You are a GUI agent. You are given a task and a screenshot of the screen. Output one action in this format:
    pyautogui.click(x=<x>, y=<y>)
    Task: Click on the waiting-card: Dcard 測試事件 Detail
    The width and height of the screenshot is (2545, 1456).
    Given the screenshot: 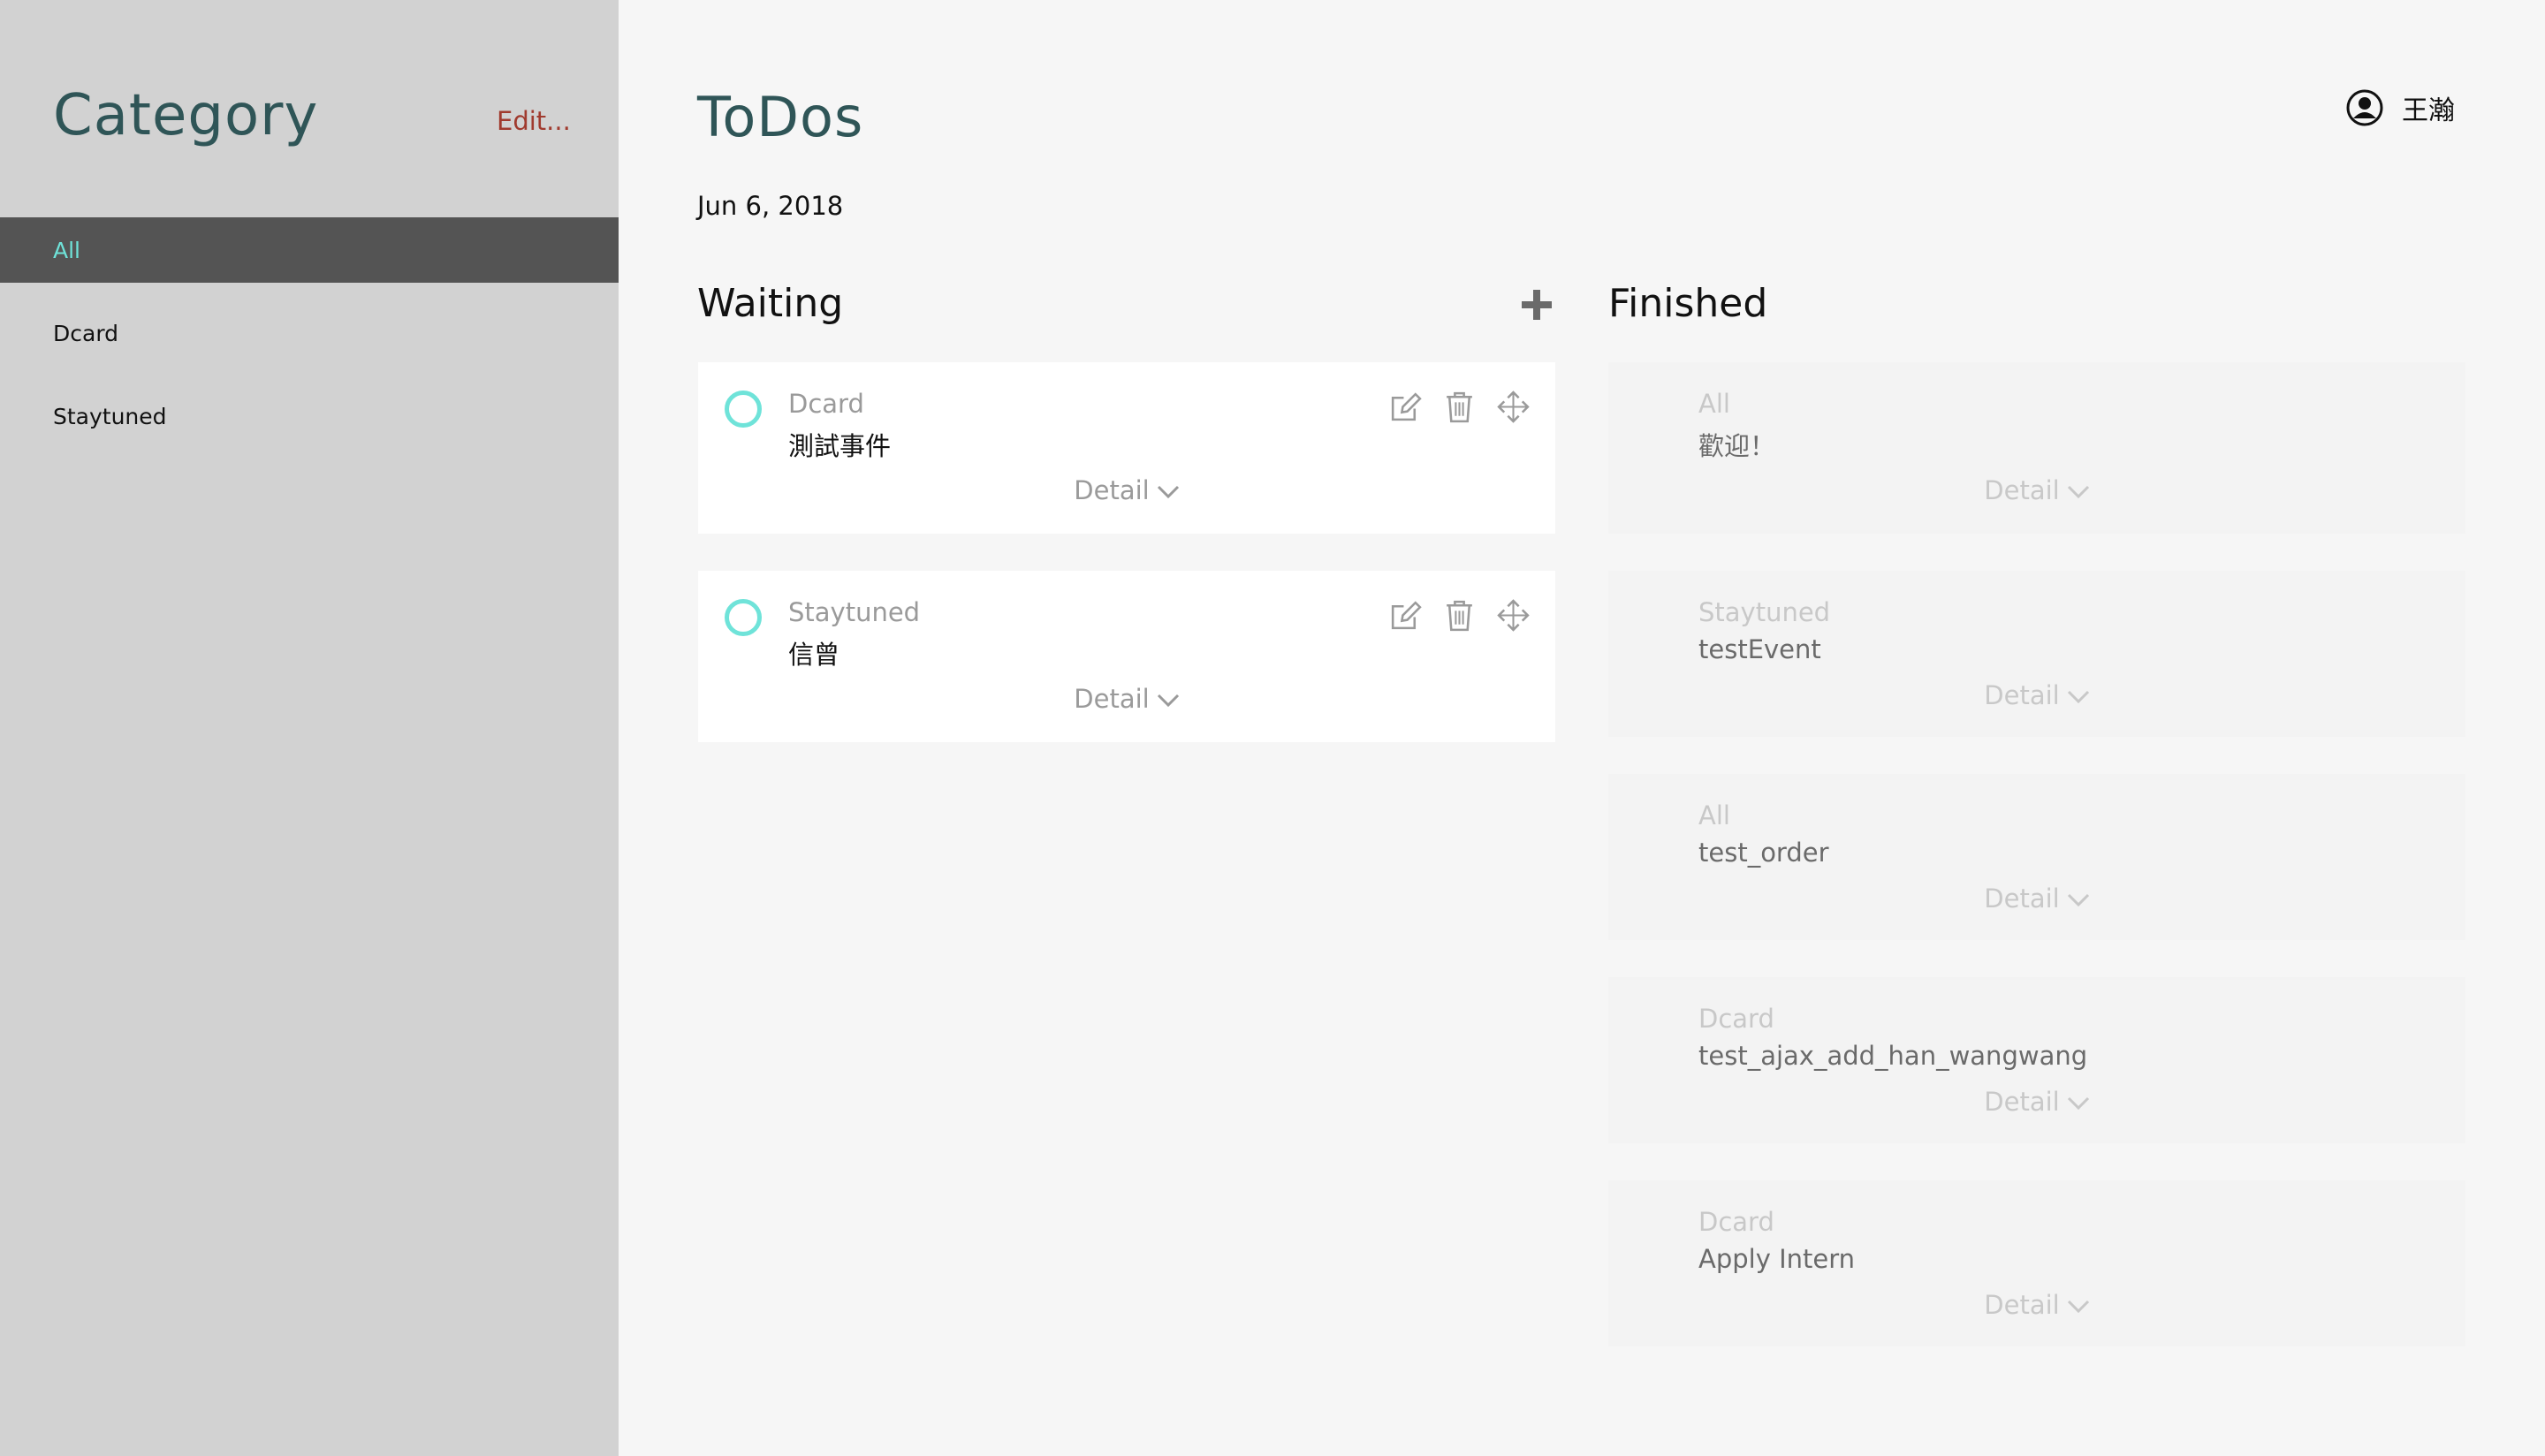 What is the action you would take?
    pyautogui.click(x=1126, y=448)
    